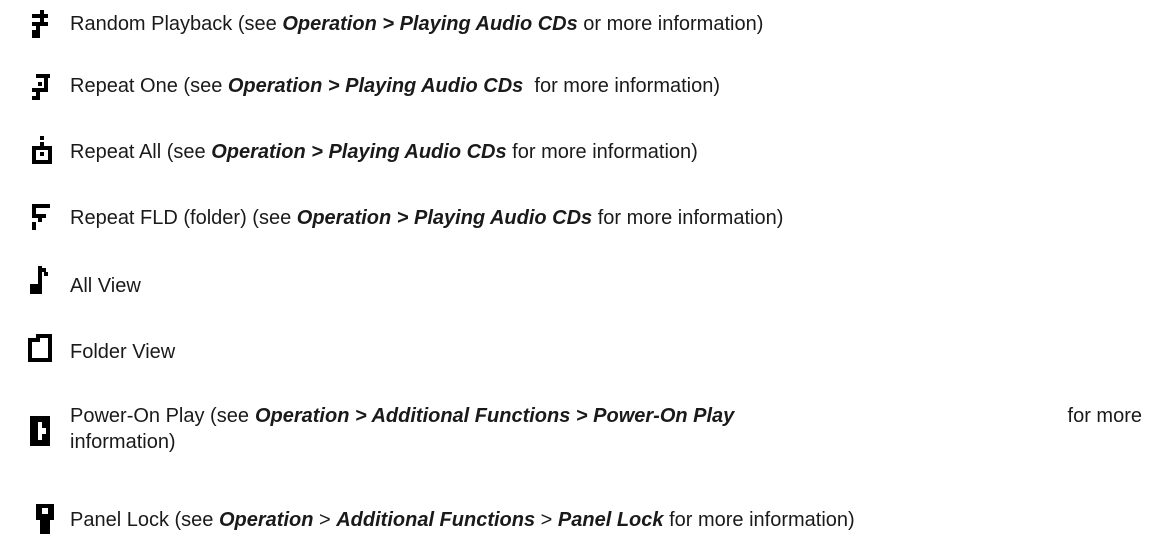 The width and height of the screenshot is (1154, 558). What do you see at coordinates (266, 520) in the screenshot?
I see `link-operation: Operation` at bounding box center [266, 520].